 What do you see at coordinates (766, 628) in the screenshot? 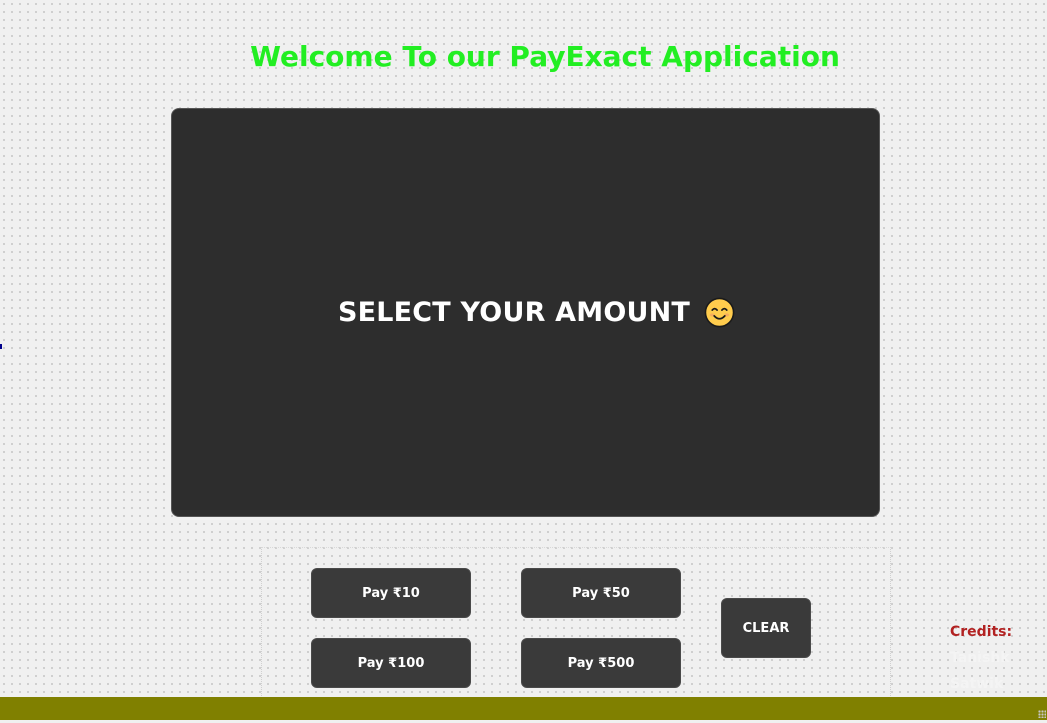
I see `clear-button: CLEAR` at bounding box center [766, 628].